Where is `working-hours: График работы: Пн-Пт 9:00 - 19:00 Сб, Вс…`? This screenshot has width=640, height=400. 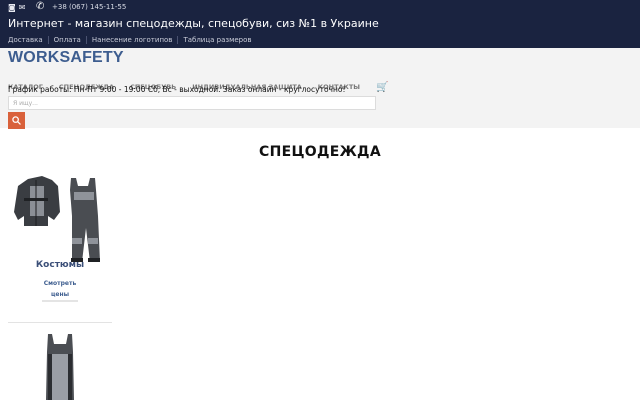 working-hours: График работы: Пн-Пт 9:00 - 19:00 Сб, Вс… is located at coordinates (177, 89).